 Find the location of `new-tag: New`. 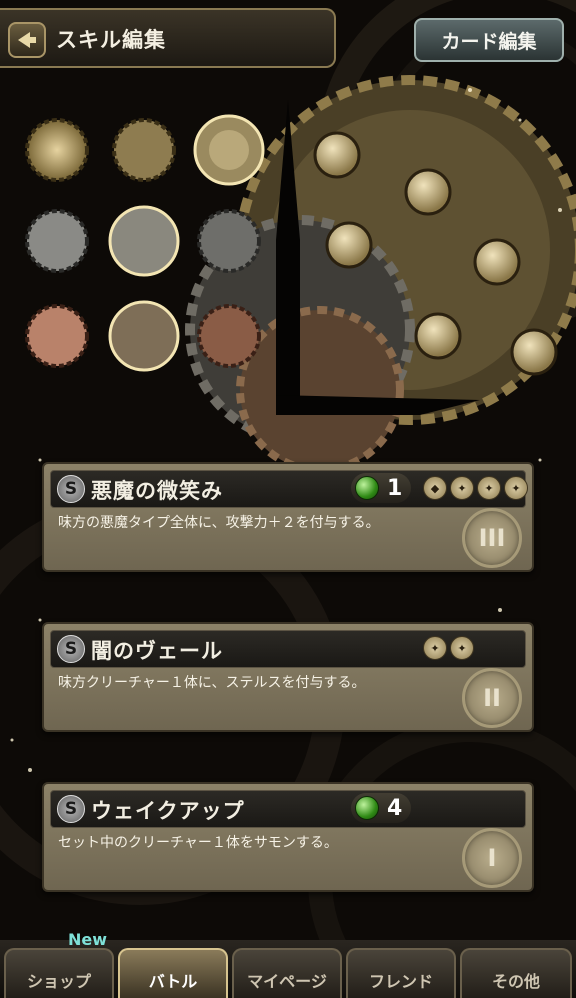

new-tag: New is located at coordinates (88, 939).